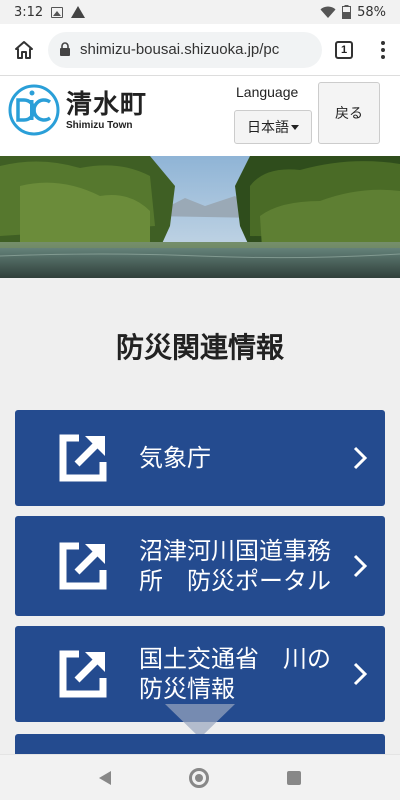 The width and height of the screenshot is (400, 800). I want to click on url-bar: shimizu-bousai.shizuoka.jp/pc, so click(185, 49).